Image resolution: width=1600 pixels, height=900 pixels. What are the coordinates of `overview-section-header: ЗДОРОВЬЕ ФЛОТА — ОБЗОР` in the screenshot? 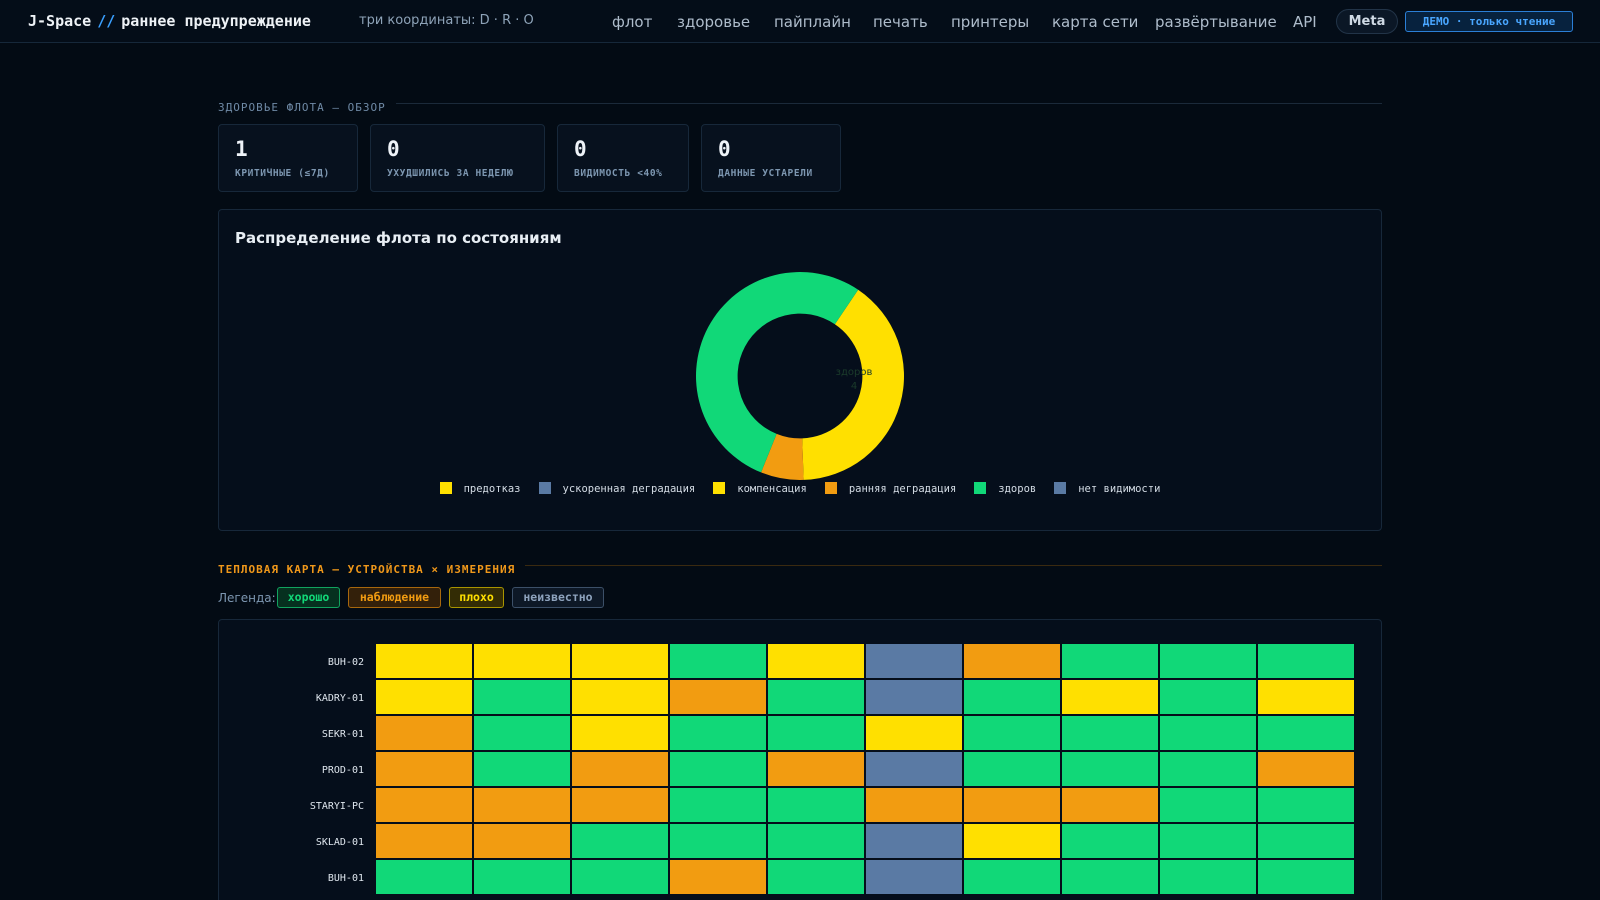 It's located at (800, 105).